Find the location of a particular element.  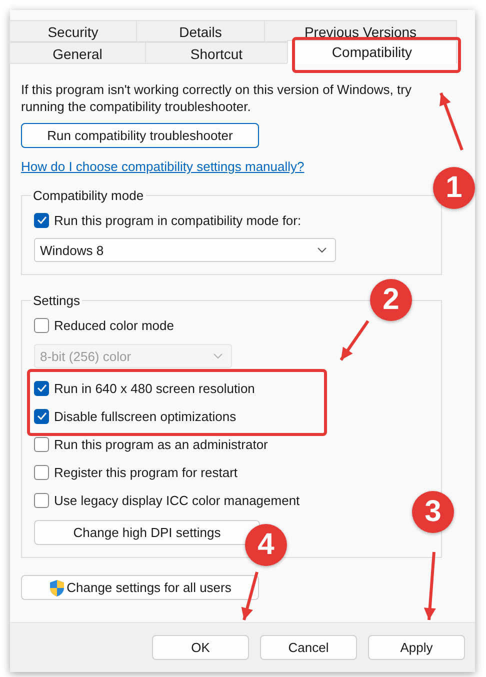

help-link: How do I choose compatibility settings manually? is located at coordinates (162, 166).